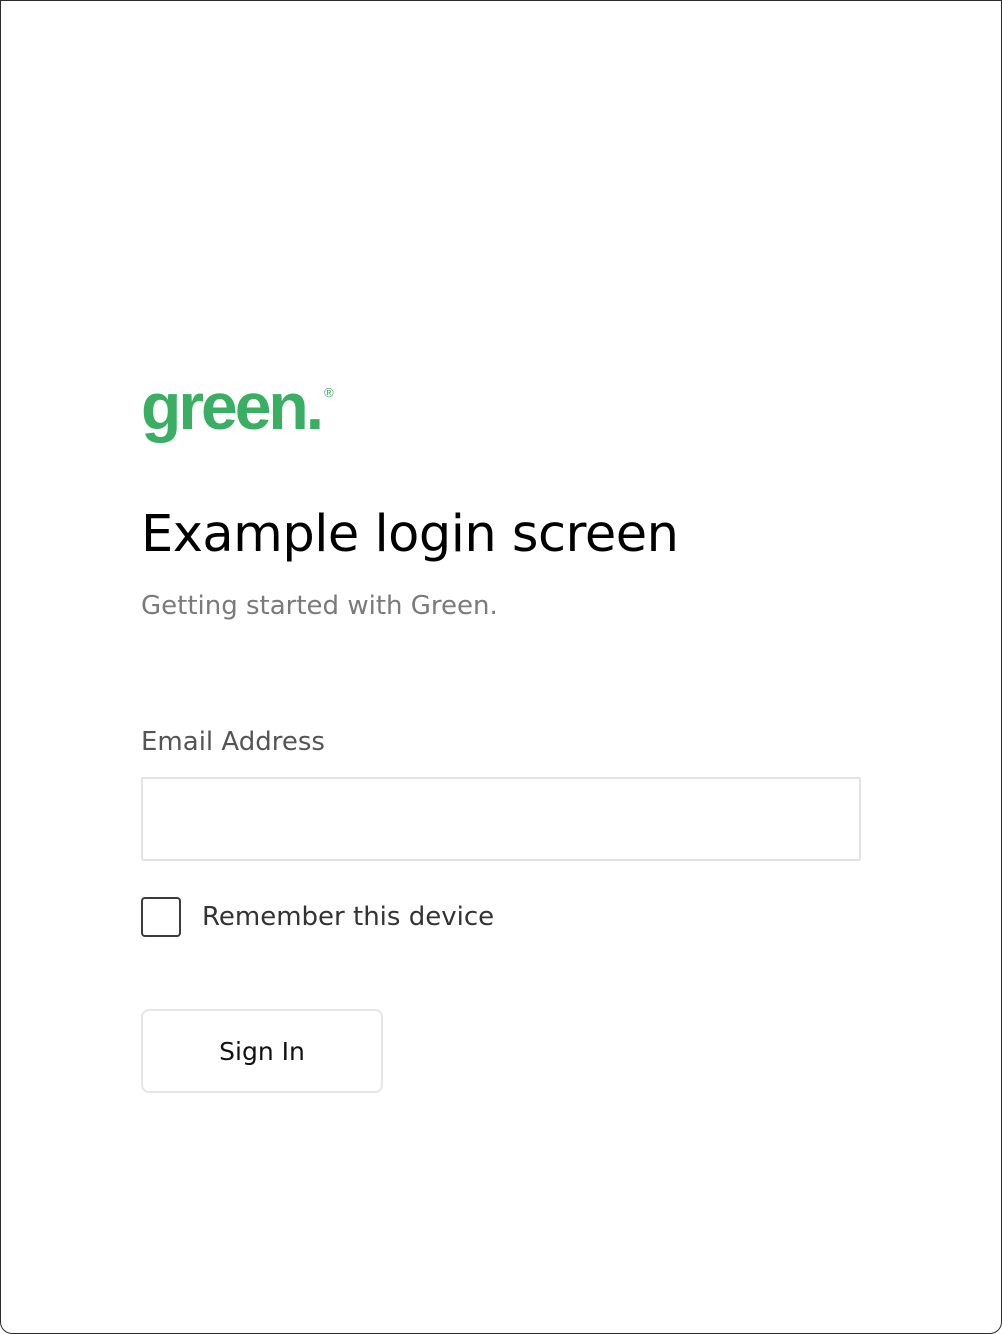 This screenshot has height=1334, width=1002. I want to click on email-field, so click(501, 819).